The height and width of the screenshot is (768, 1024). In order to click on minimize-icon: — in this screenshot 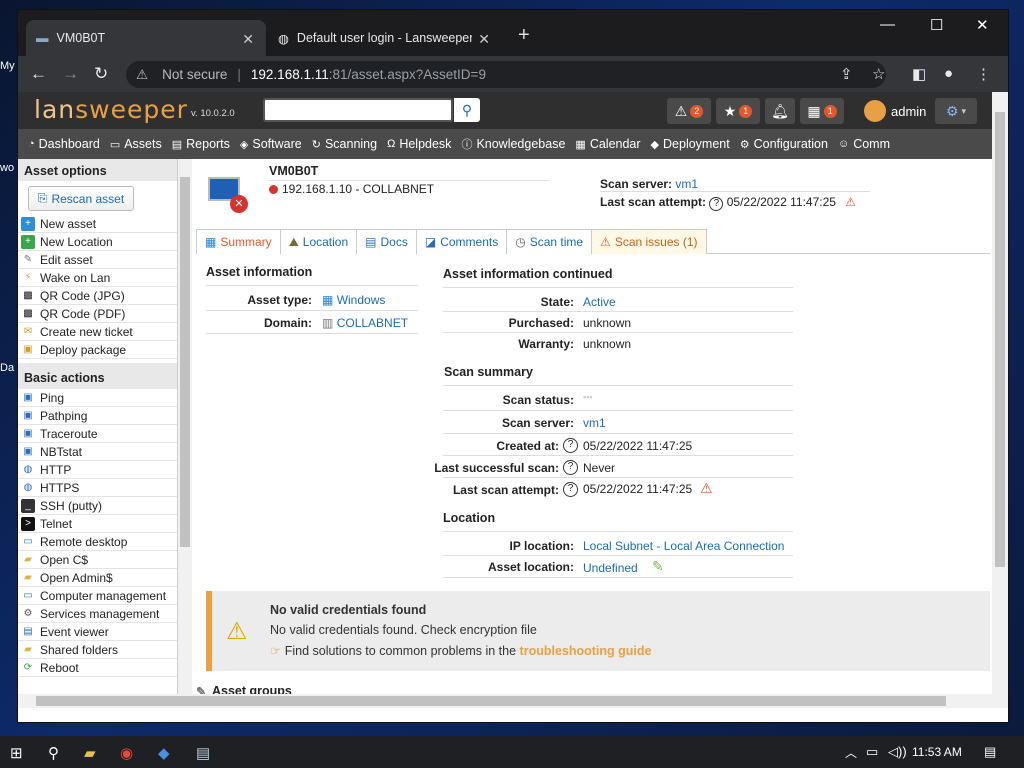, I will do `click(887, 24)`.